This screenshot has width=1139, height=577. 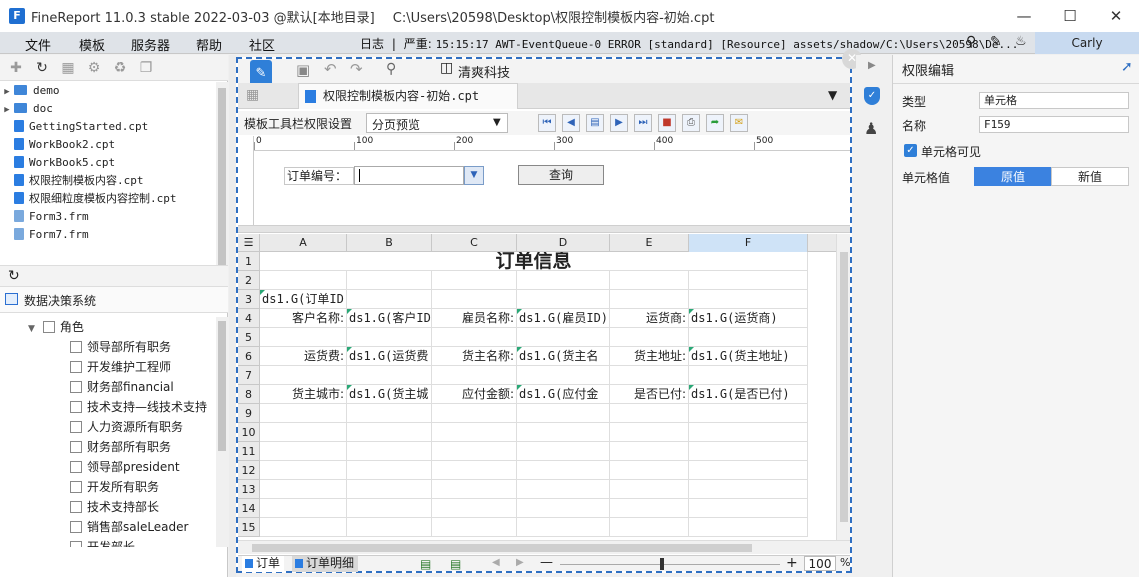 What do you see at coordinates (120, 68) in the screenshot?
I see `delete-icon: ♻` at bounding box center [120, 68].